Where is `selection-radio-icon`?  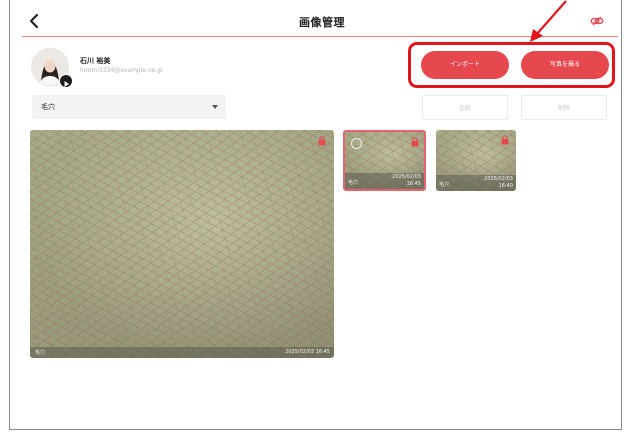 selection-radio-icon is located at coordinates (356, 143).